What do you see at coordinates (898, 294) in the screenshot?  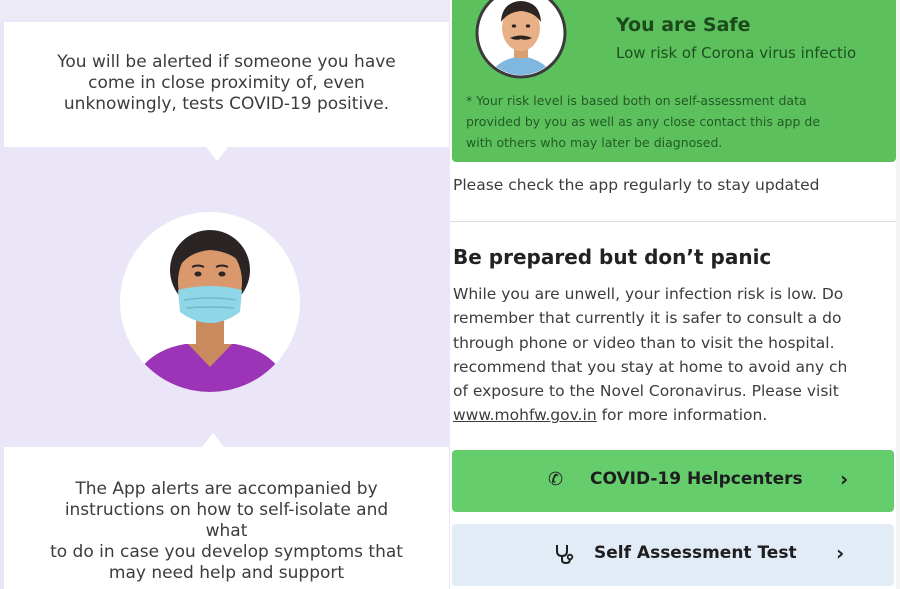 I see `right-edge` at bounding box center [898, 294].